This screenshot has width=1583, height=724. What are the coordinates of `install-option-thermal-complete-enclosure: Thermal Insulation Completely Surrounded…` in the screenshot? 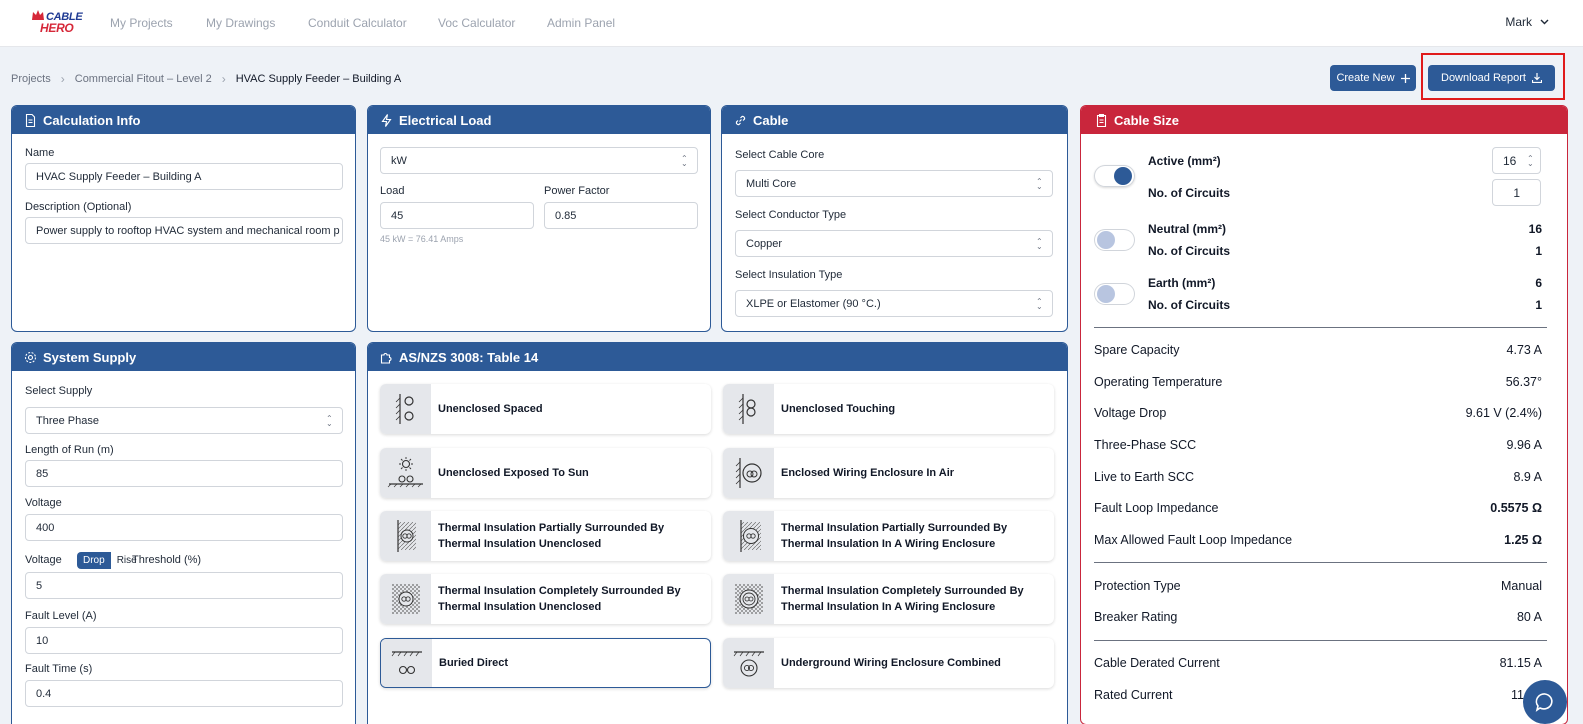 It's located at (888, 599).